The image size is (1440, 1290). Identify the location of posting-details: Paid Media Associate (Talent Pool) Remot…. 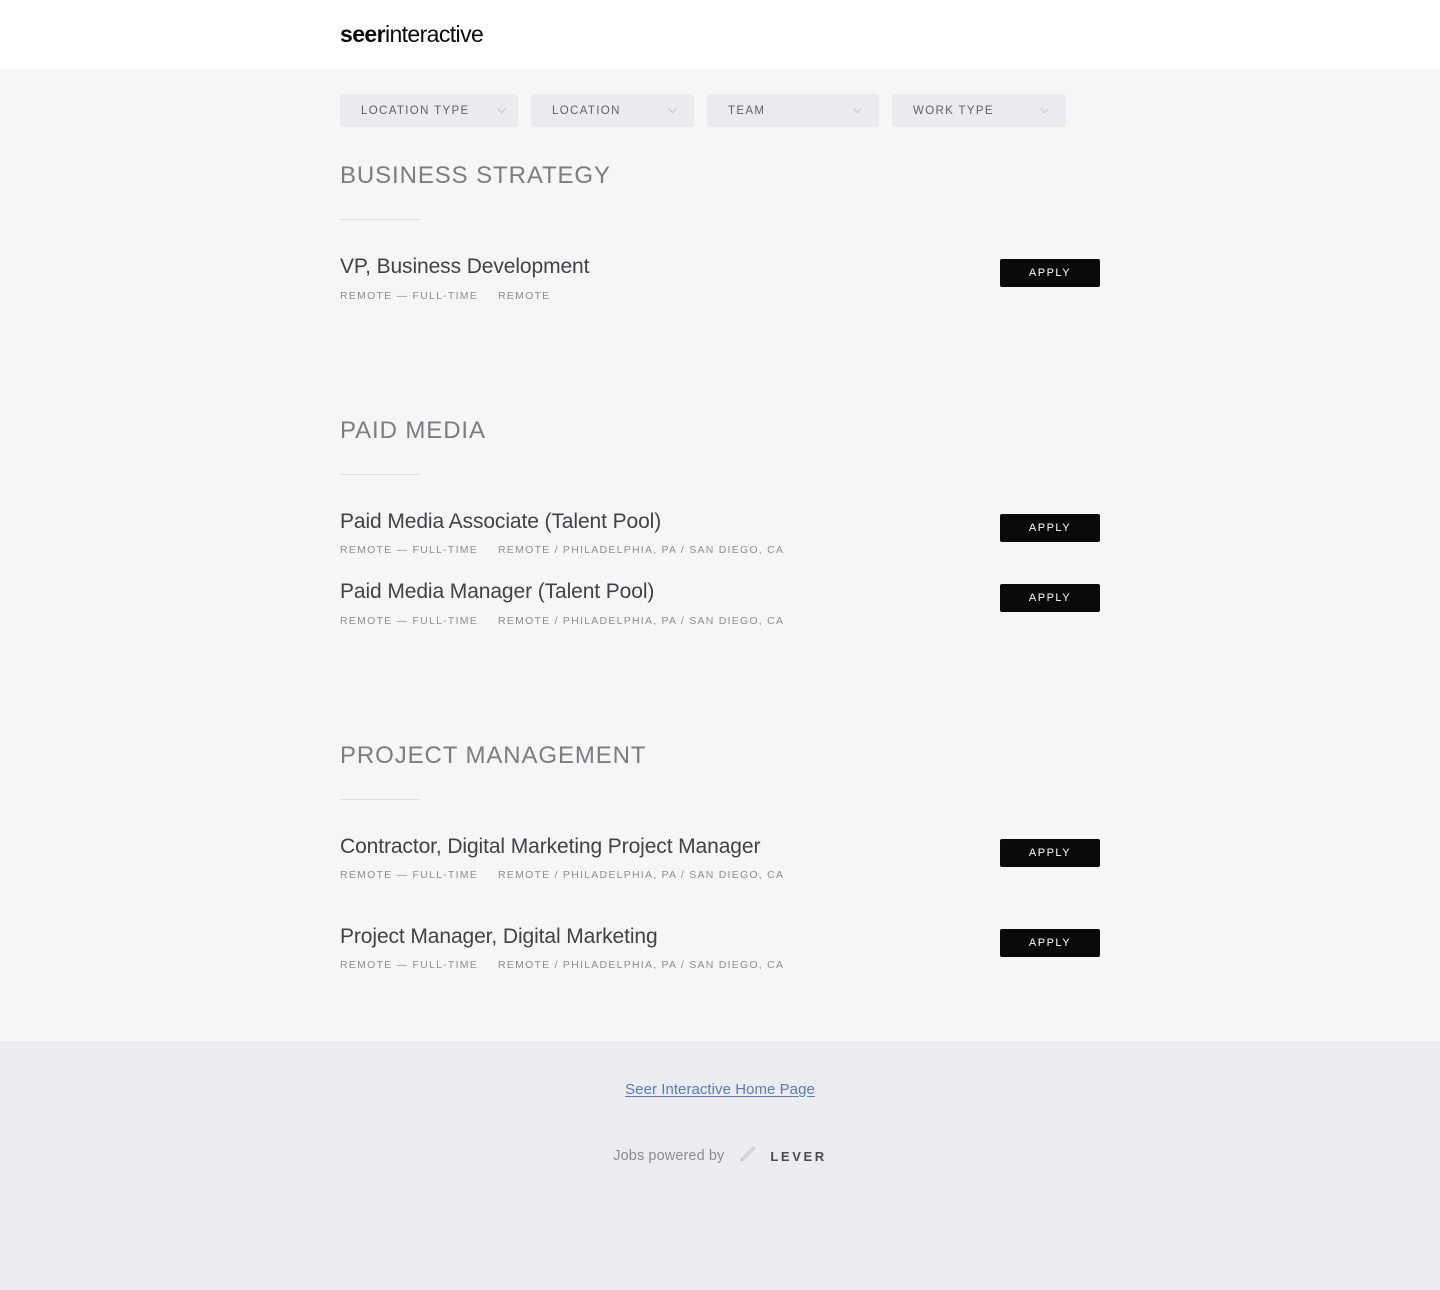
(562, 532).